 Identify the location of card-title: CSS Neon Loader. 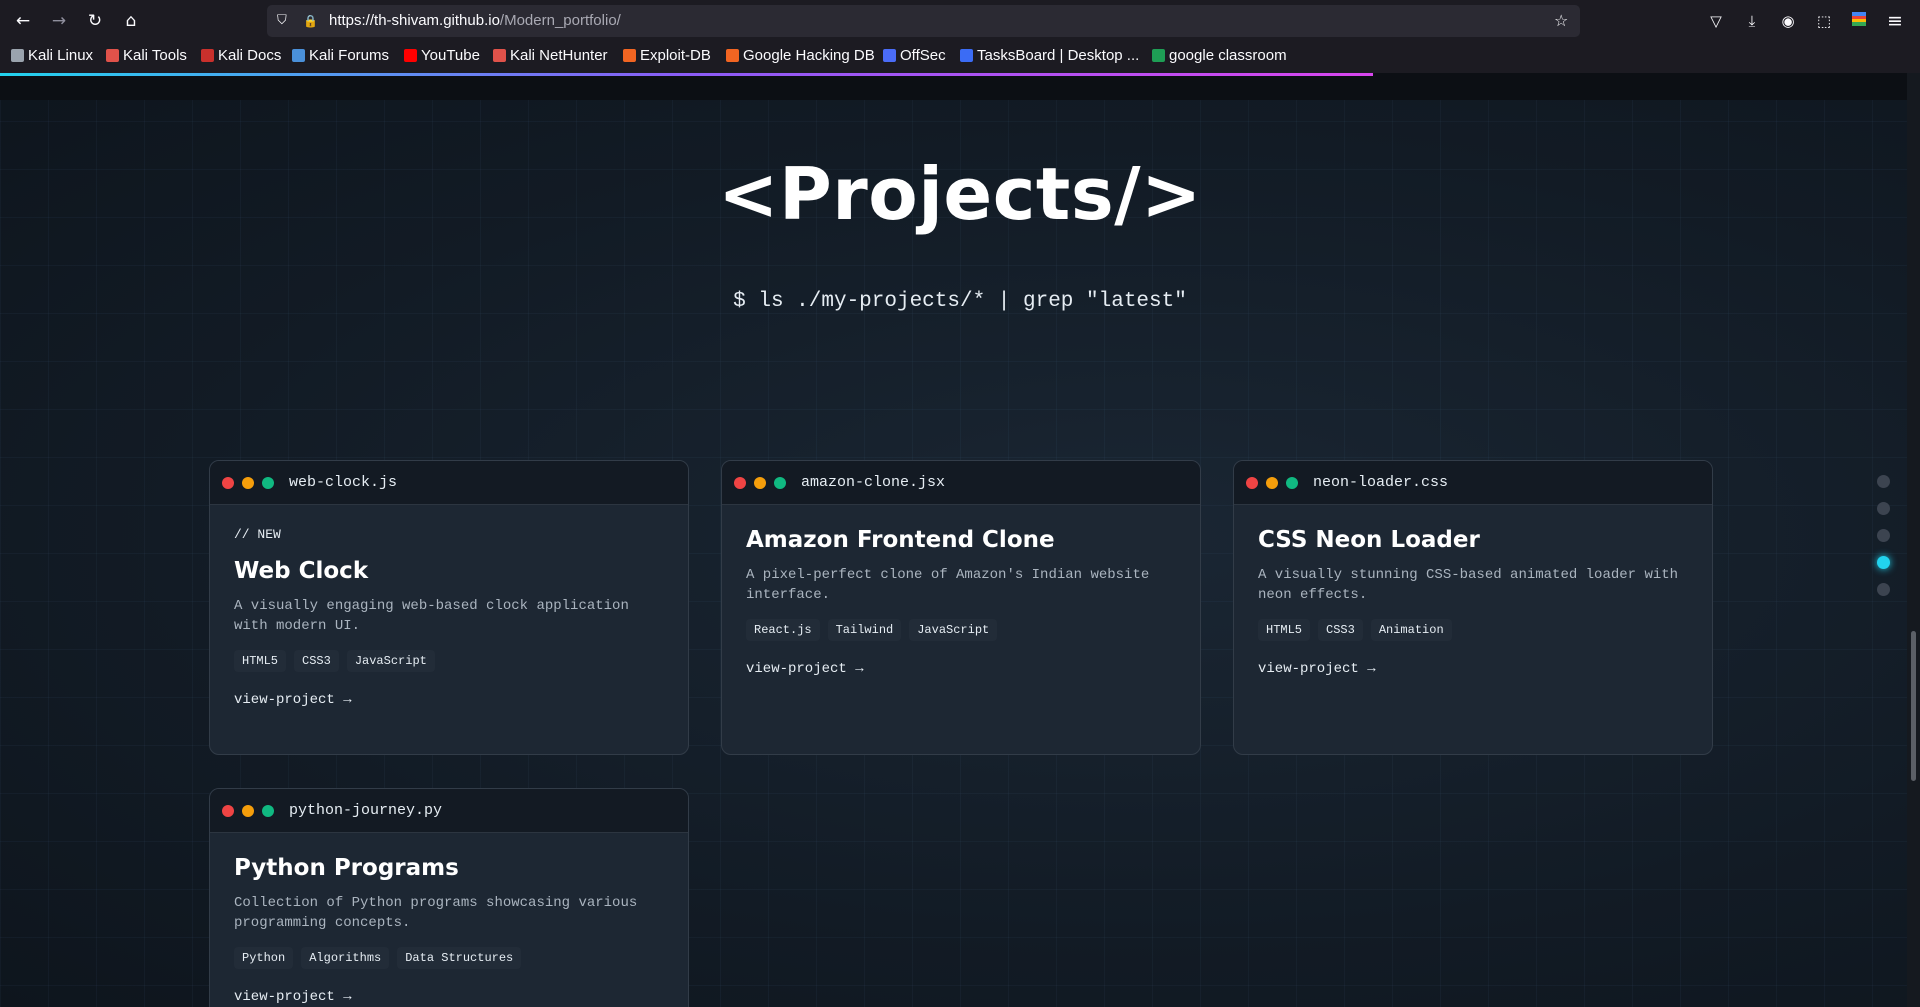
(1369, 540).